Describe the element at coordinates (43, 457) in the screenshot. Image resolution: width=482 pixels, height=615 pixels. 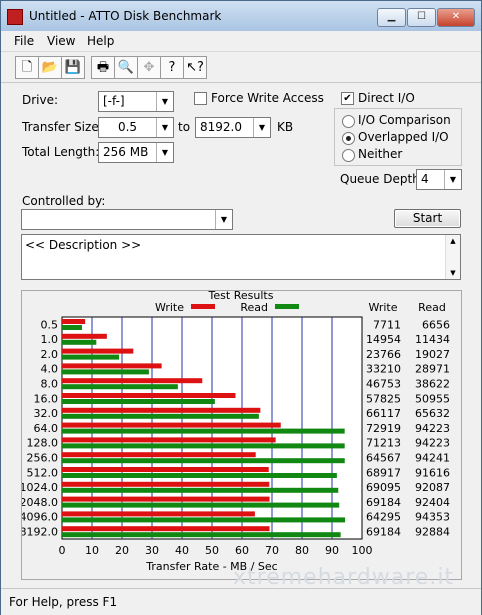
I see `category-label: 256.0` at that location.